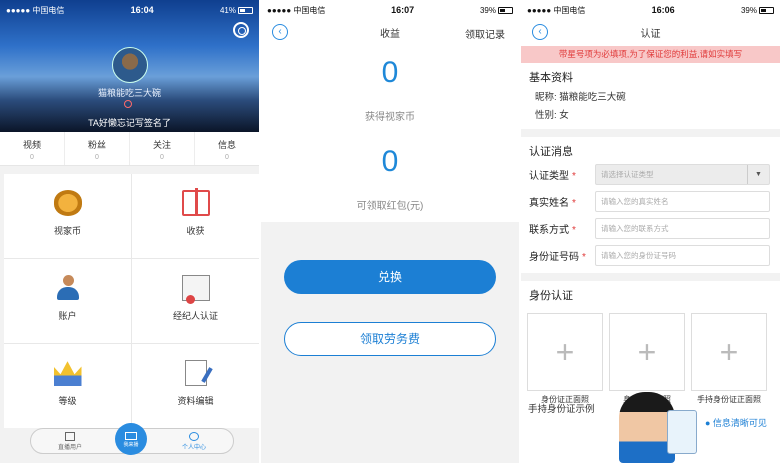 The image size is (780, 463). I want to click on nav-bar: ‹ 收益 领取记录, so click(390, 32).